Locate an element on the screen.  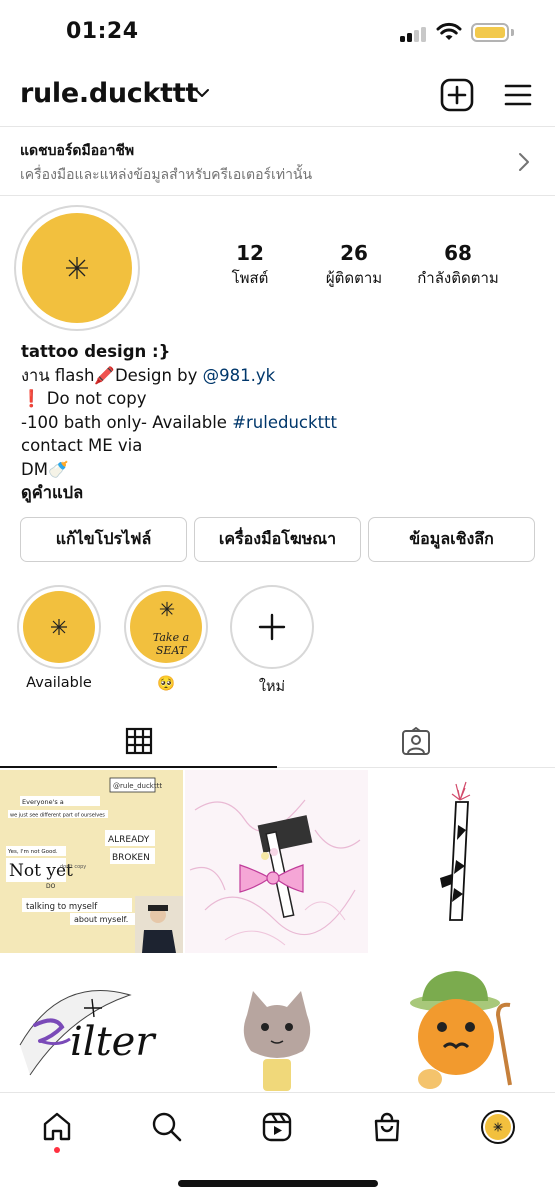
search-icon is located at coordinates (167, 1127).